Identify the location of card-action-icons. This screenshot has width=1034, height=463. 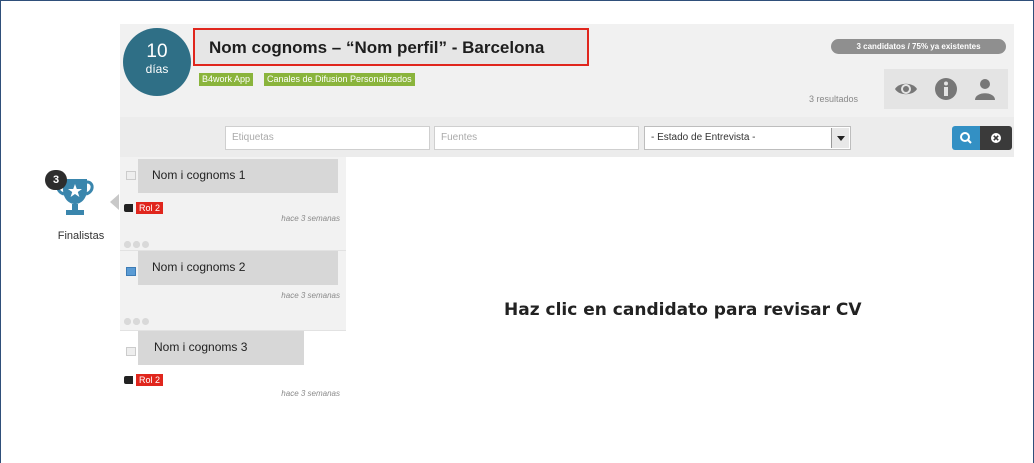
(233, 321).